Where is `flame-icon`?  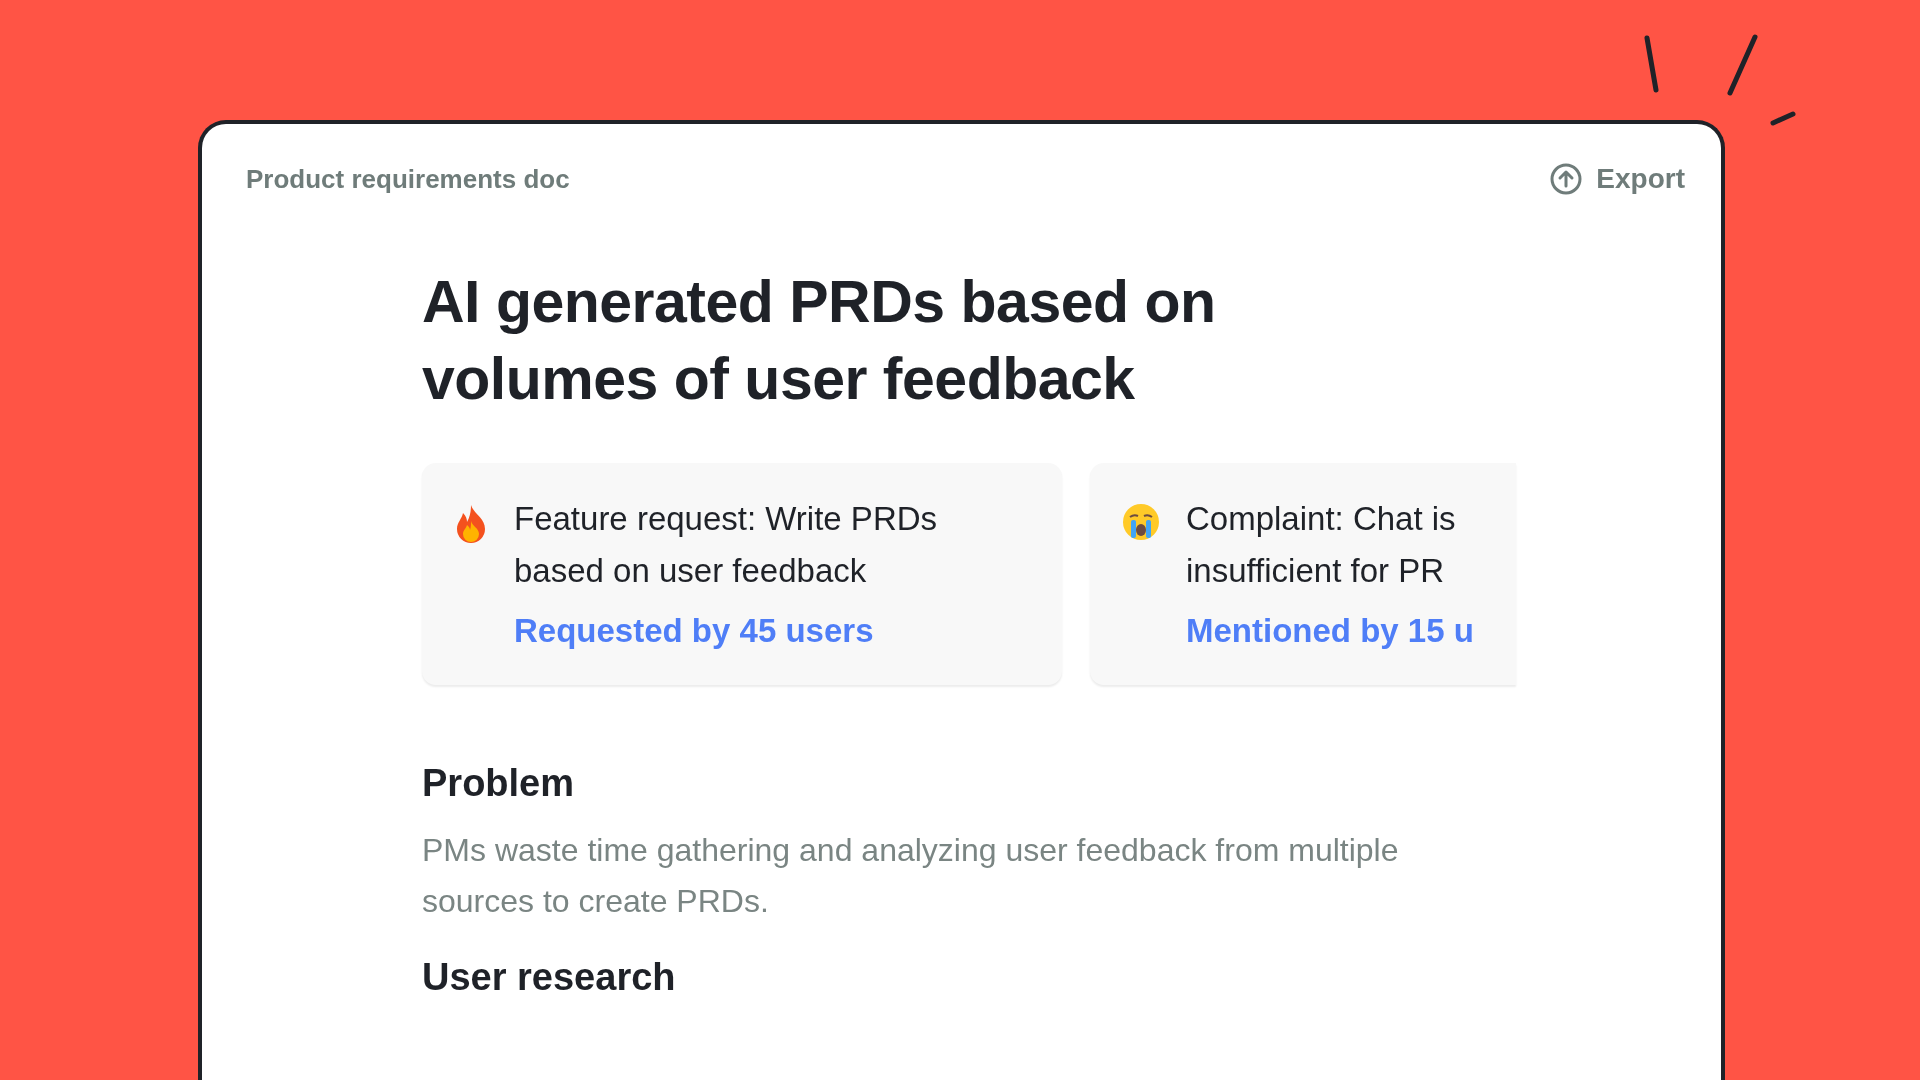 flame-icon is located at coordinates (471, 523).